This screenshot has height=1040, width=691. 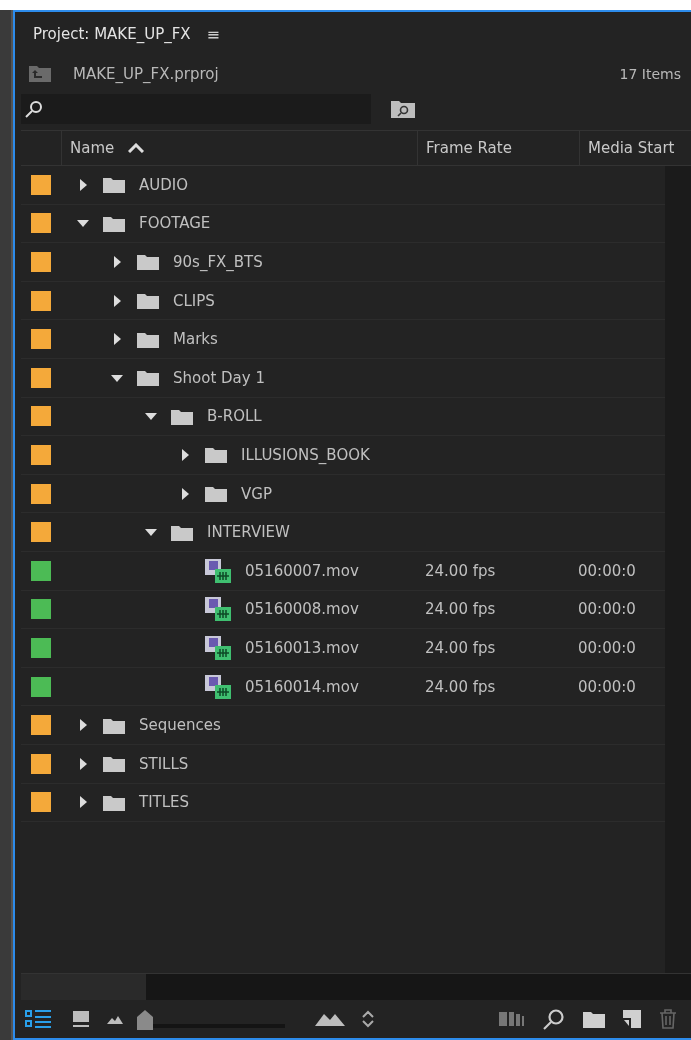 What do you see at coordinates (302, 647) in the screenshot?
I see `item-name: 05160013.mov` at bounding box center [302, 647].